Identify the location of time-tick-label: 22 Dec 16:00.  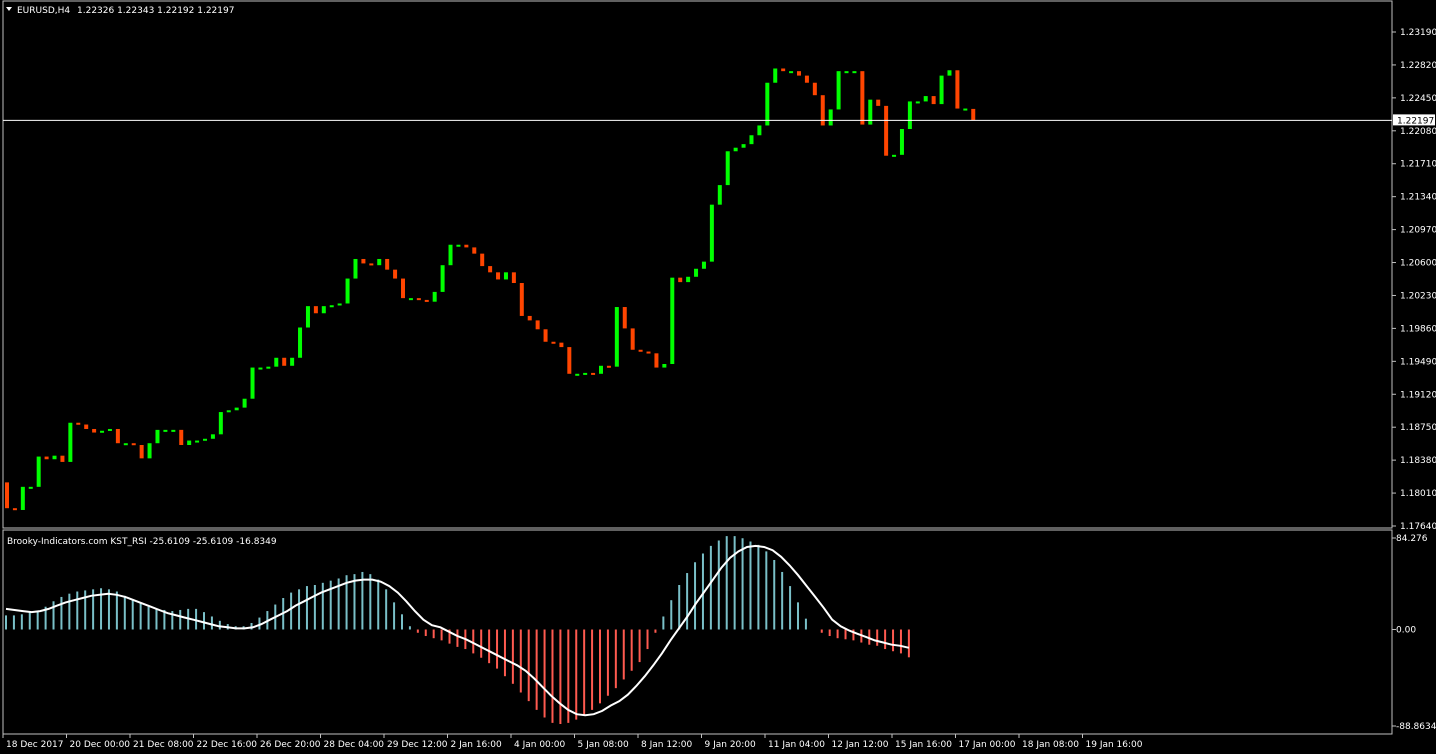
(227, 745).